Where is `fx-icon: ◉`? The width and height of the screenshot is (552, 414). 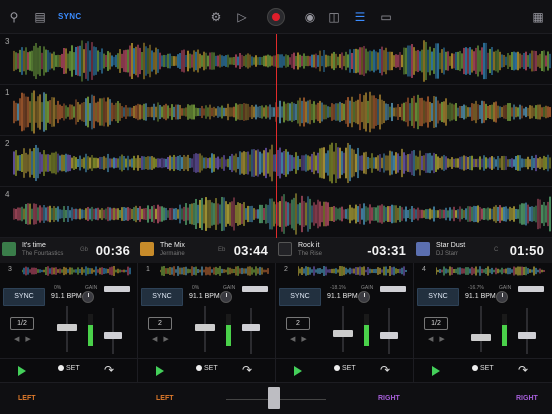
fx-icon: ◉ is located at coordinates (310, 17).